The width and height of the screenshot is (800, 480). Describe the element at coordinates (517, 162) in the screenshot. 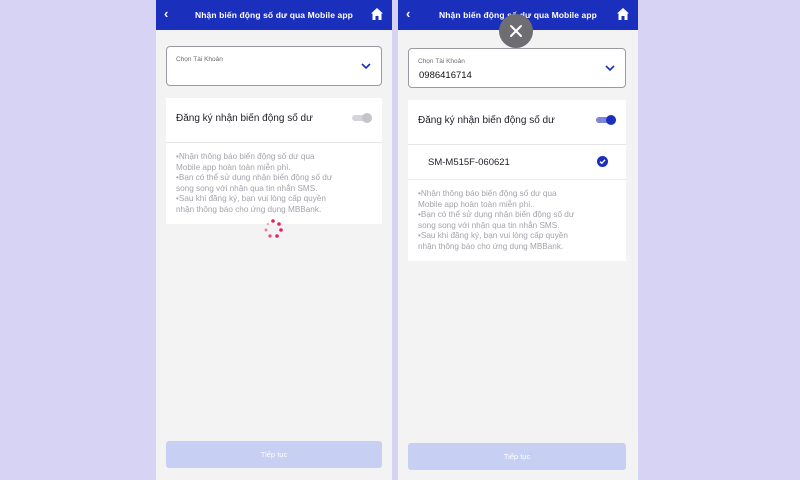

I see `device-item: SM-M515F-060621` at that location.